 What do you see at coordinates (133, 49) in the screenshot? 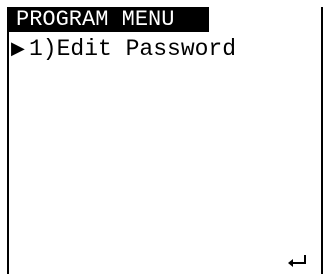
I see `menu-item-label: 1)Edit Password` at bounding box center [133, 49].